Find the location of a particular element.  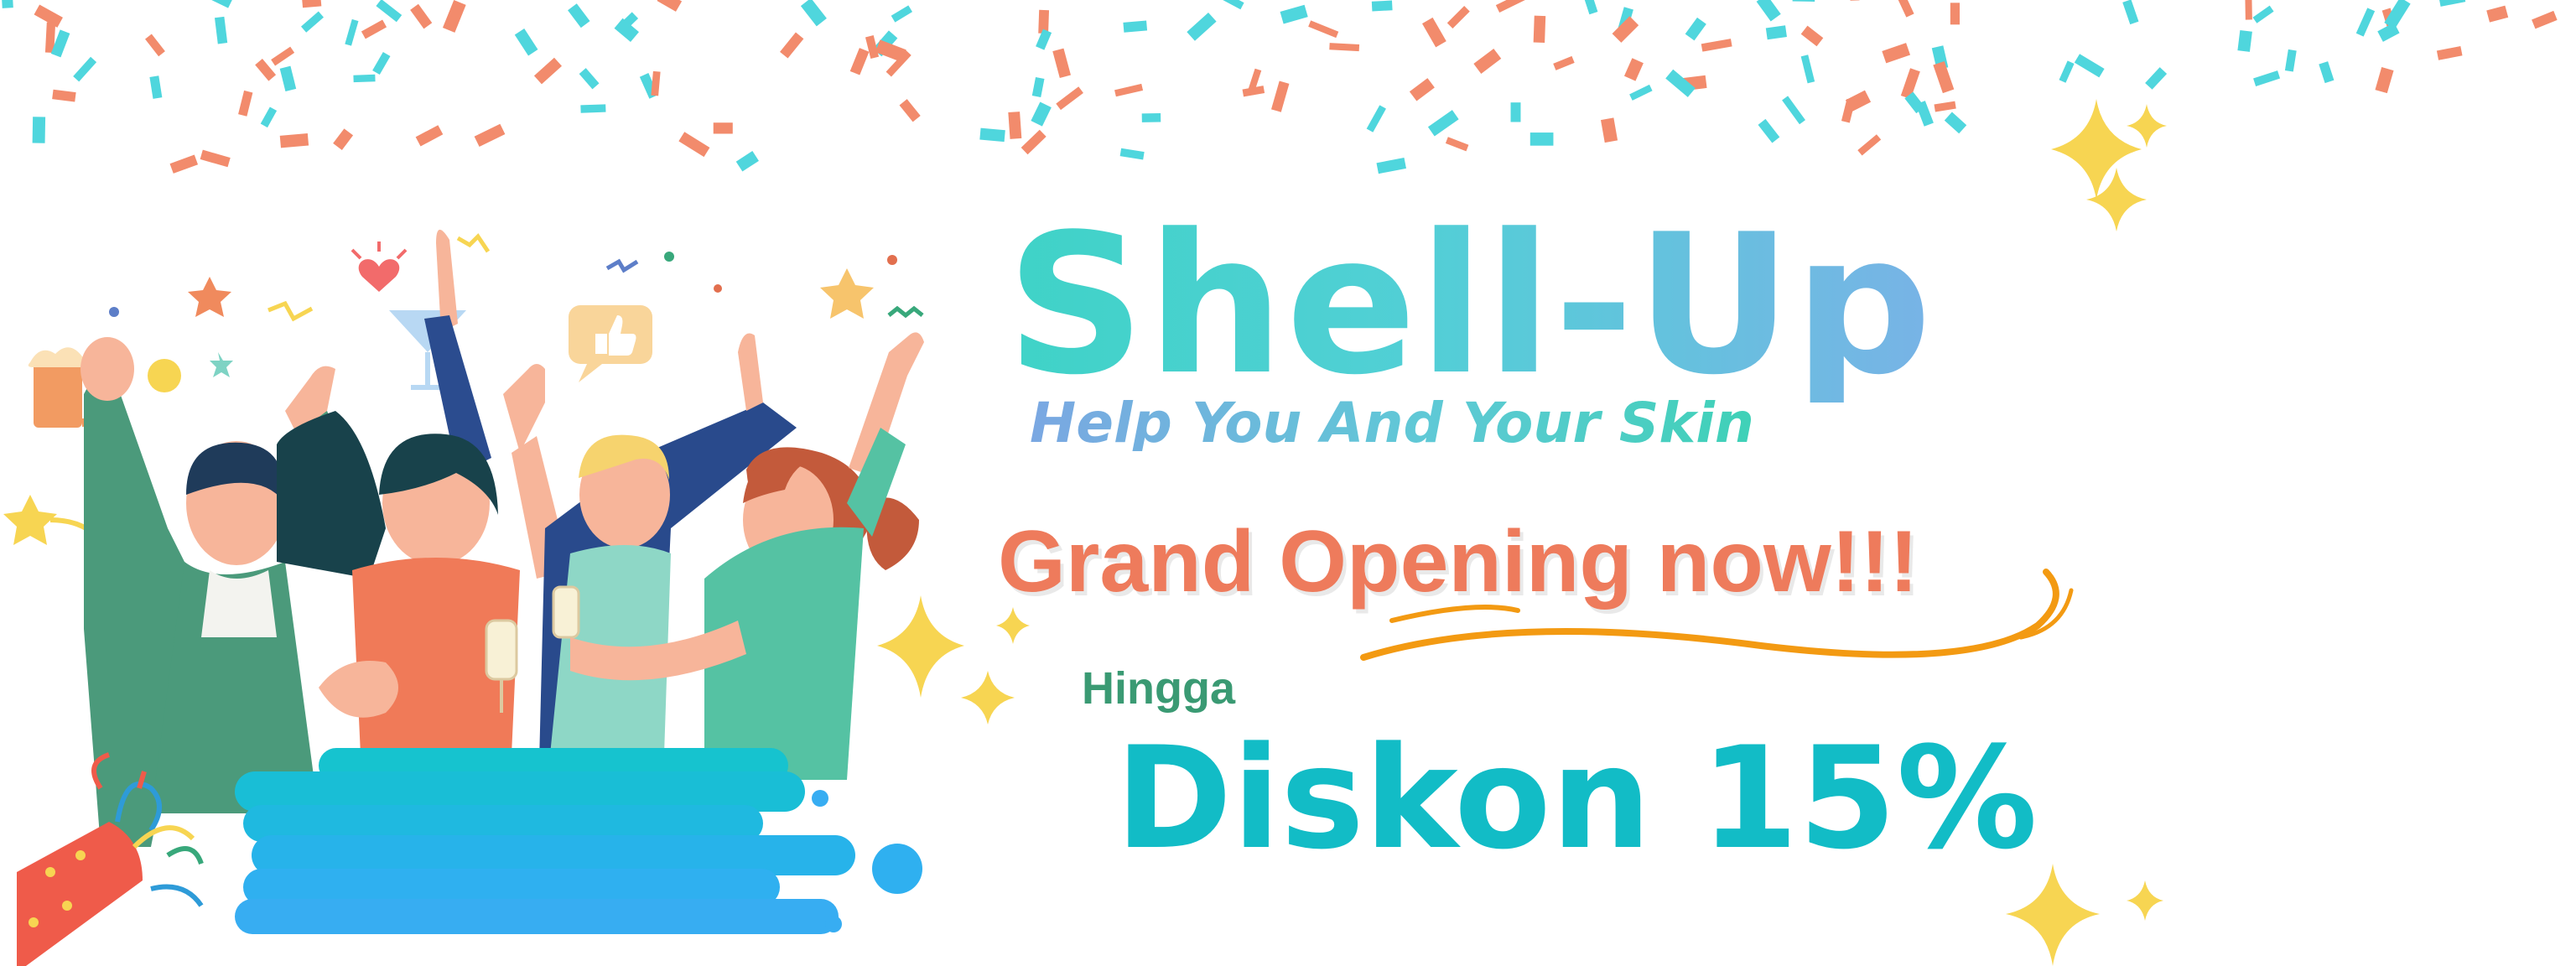

promo-headline: Grand Opening now!!! is located at coordinates (1458, 561).